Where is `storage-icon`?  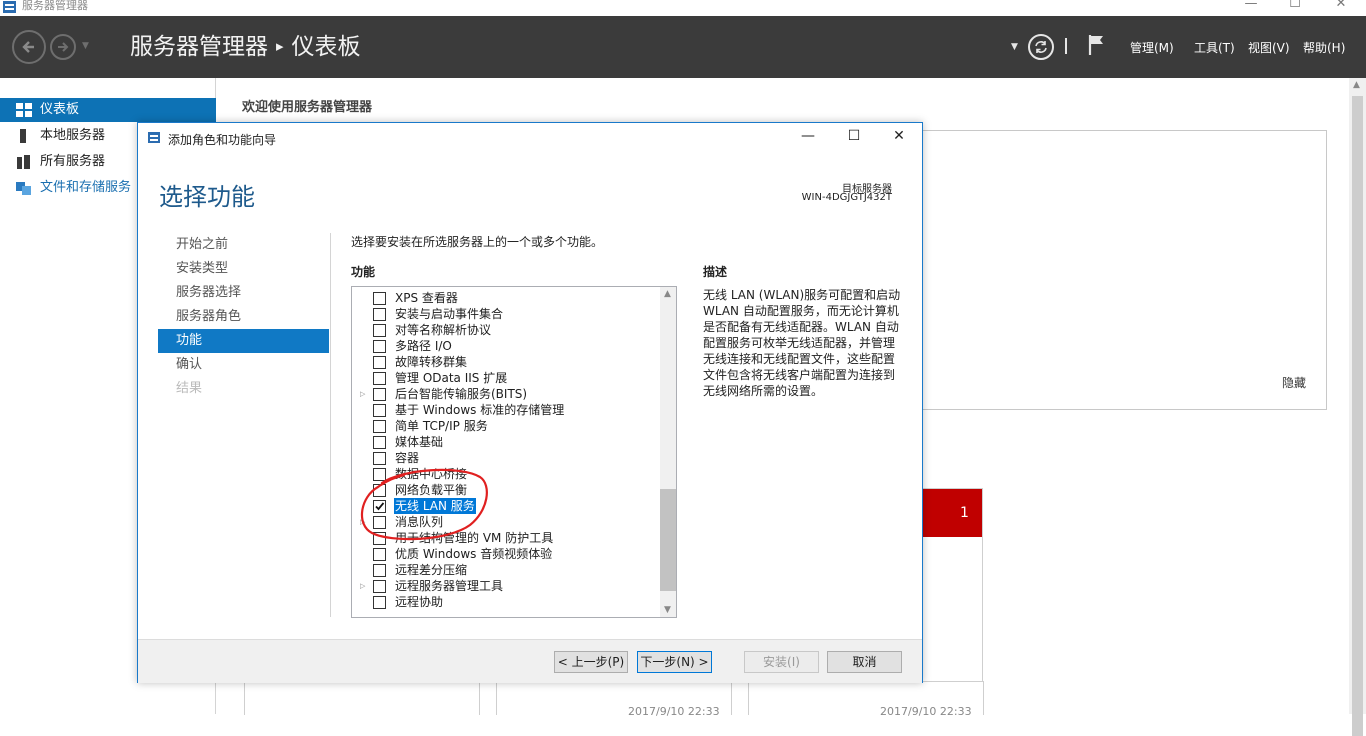
storage-icon is located at coordinates (23, 188).